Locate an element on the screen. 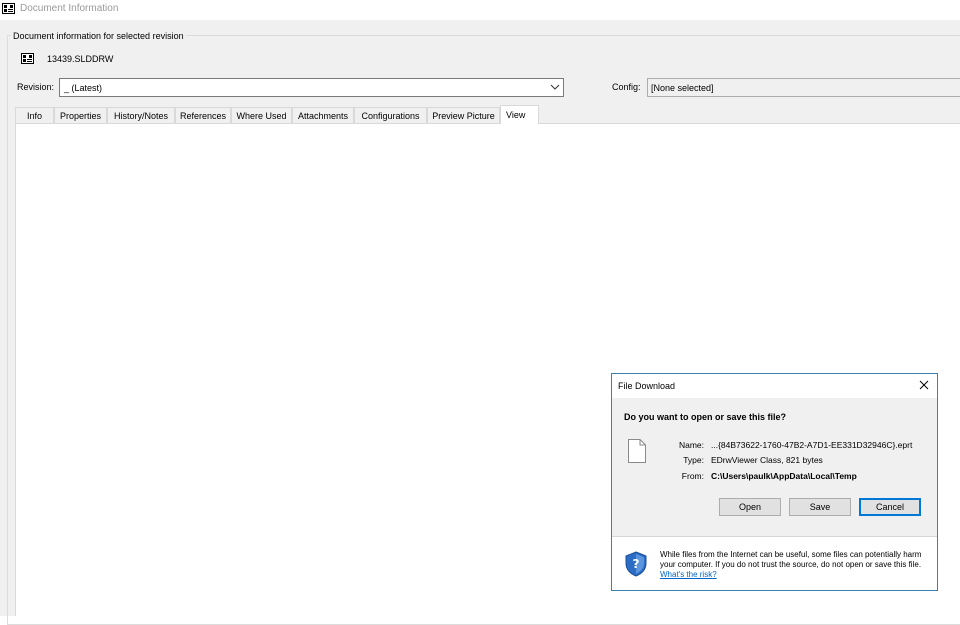  type-label: Type: is located at coordinates (693, 460).